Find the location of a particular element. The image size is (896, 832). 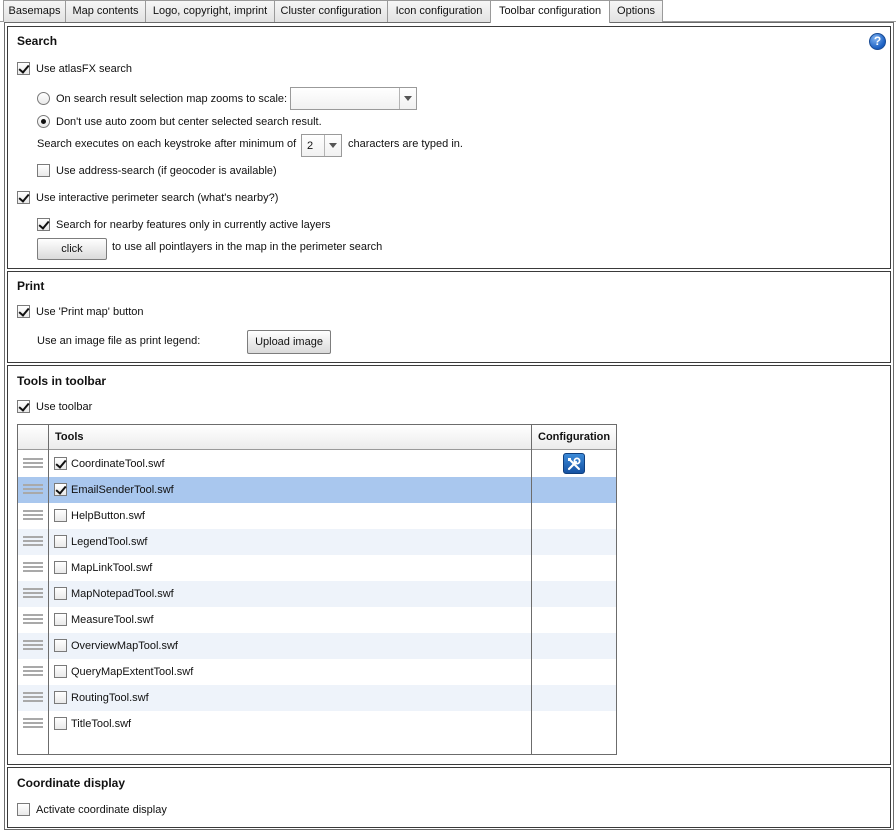

print-title: Print is located at coordinates (31, 286).